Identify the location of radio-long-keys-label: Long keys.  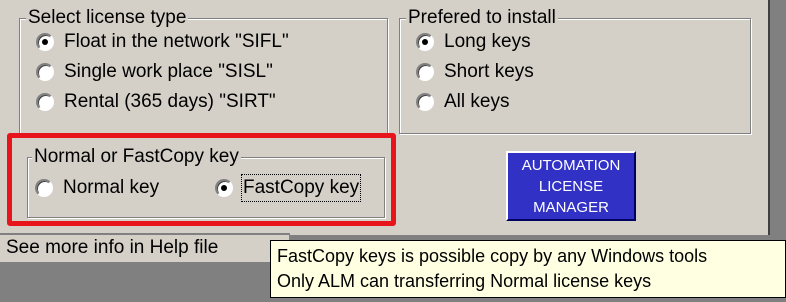
(487, 41).